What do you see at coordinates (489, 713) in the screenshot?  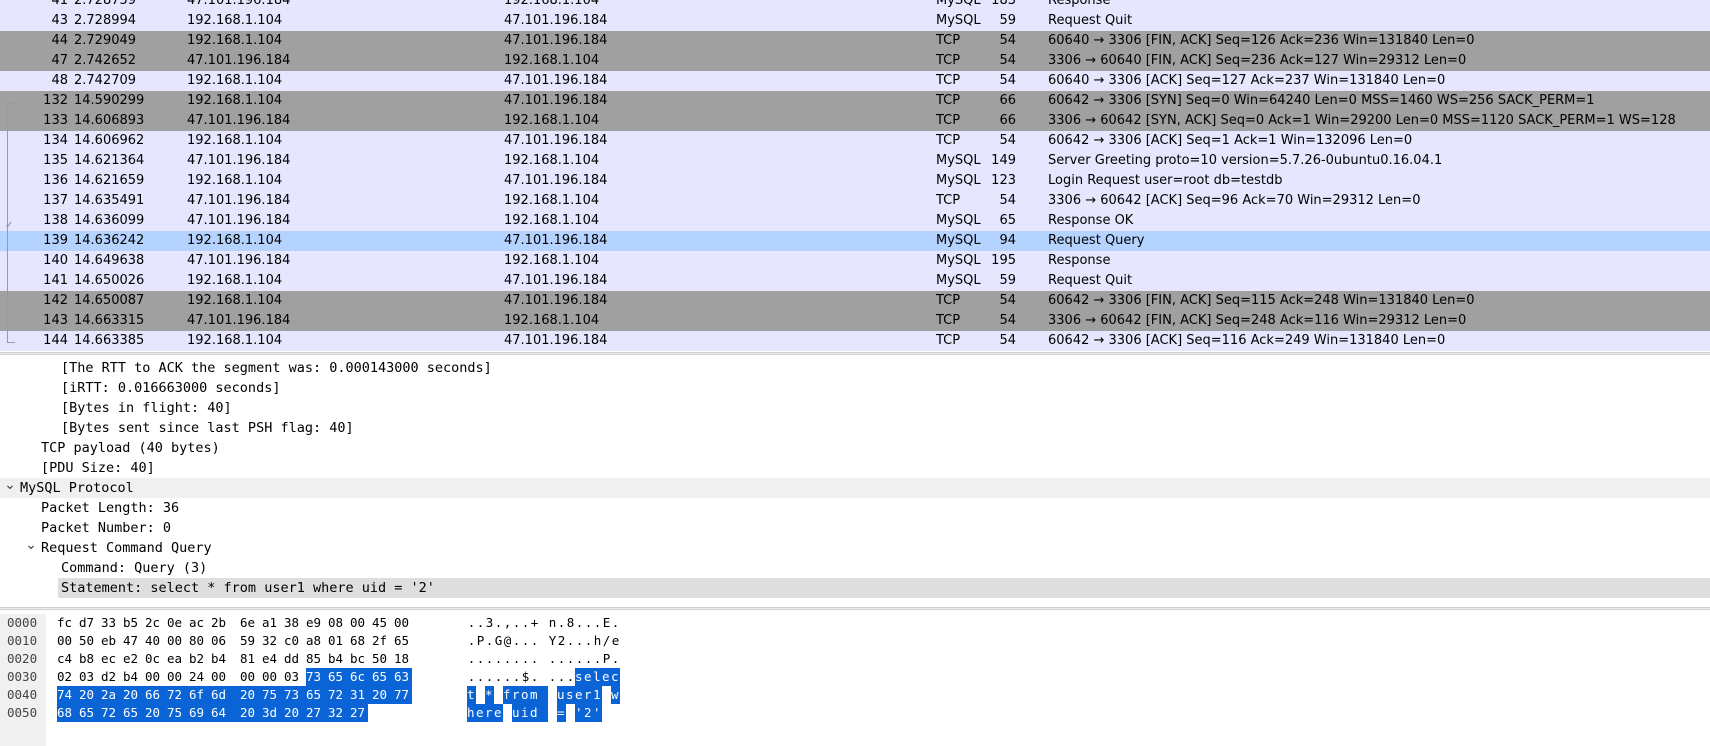 I see `ascii-char: r` at bounding box center [489, 713].